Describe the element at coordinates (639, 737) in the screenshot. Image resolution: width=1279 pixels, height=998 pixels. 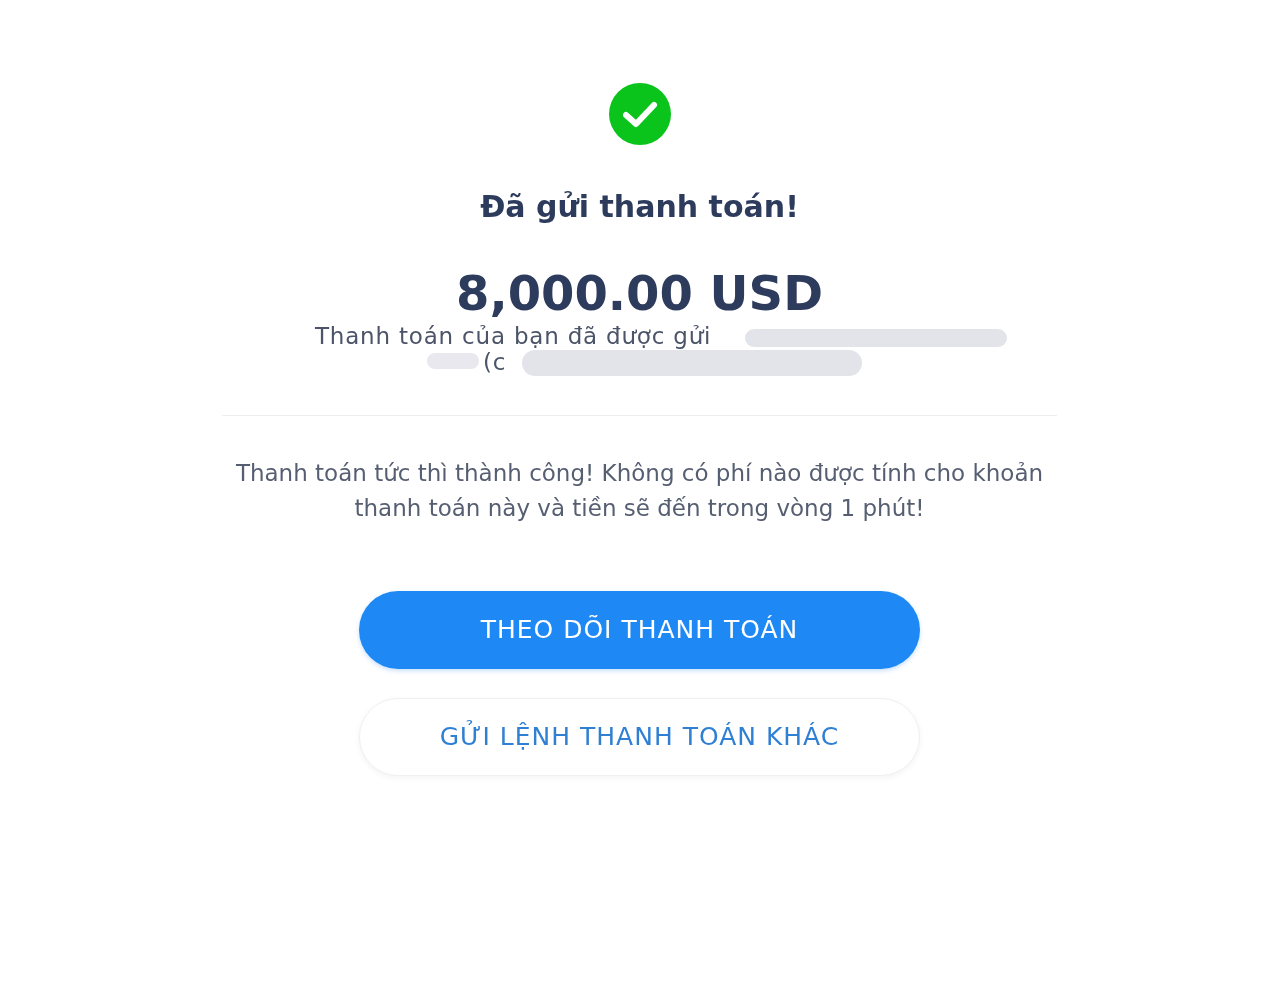
I see `new-payment-button: GỬI LỆNH THANH TOÁN KHÁC` at that location.